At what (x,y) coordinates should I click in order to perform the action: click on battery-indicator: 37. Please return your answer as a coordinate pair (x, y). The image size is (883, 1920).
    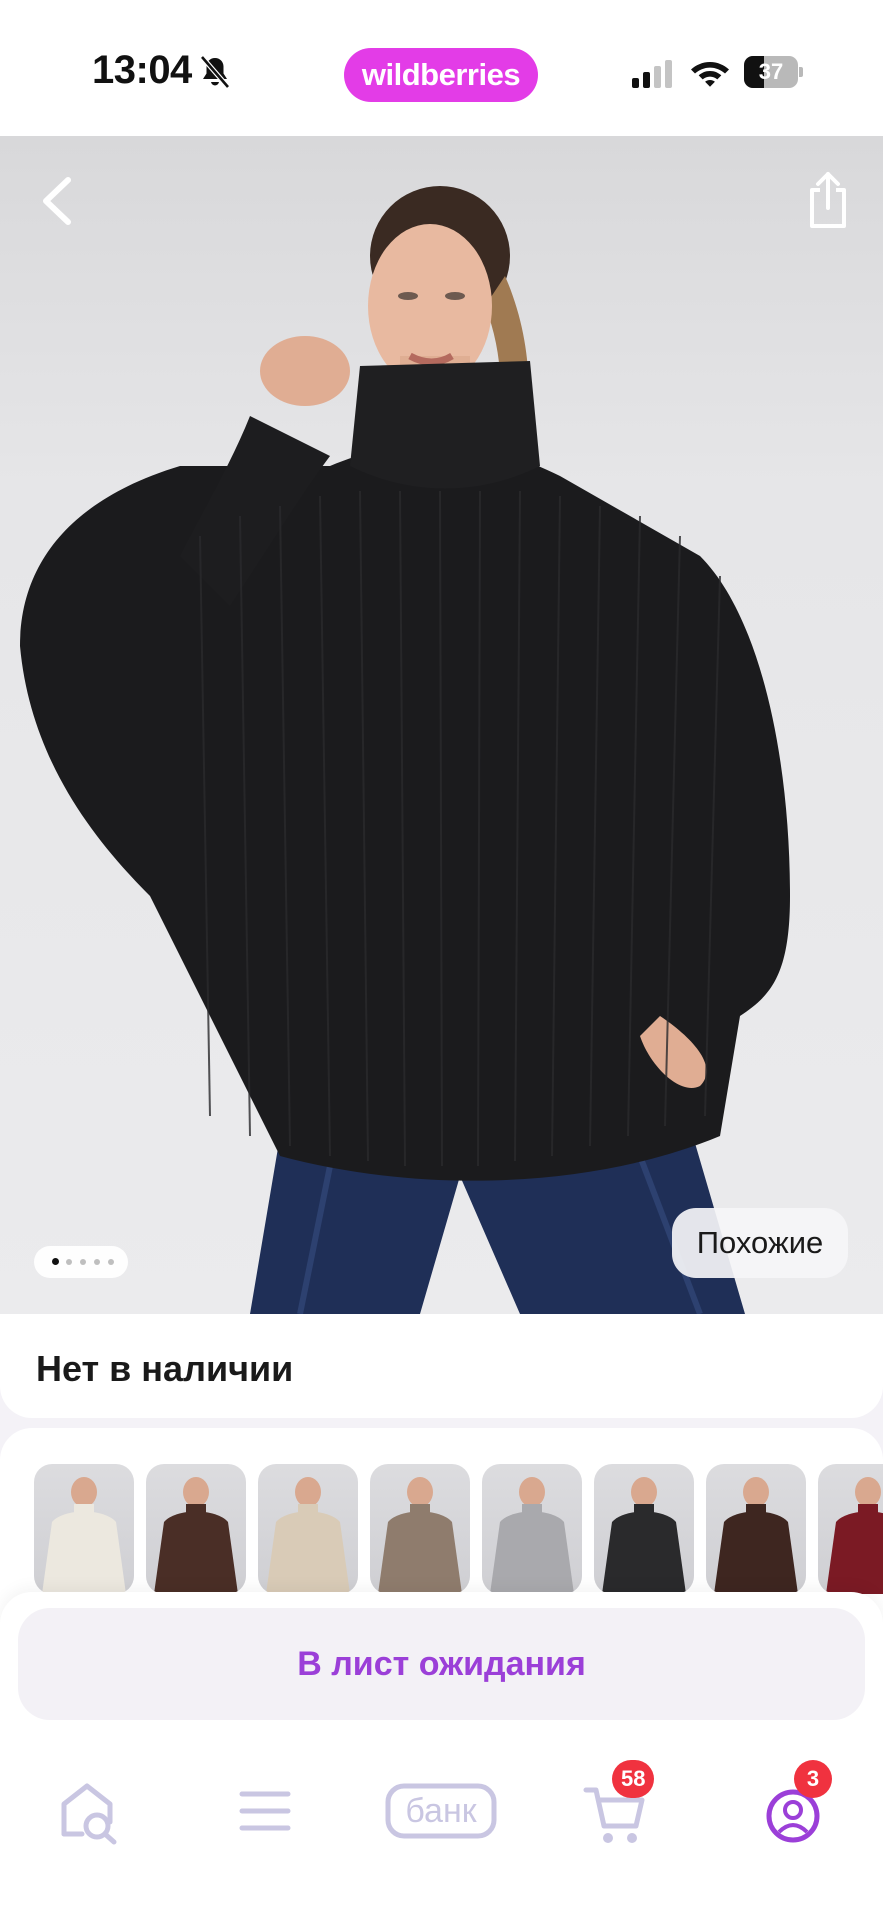
    Looking at the image, I should click on (773, 72).